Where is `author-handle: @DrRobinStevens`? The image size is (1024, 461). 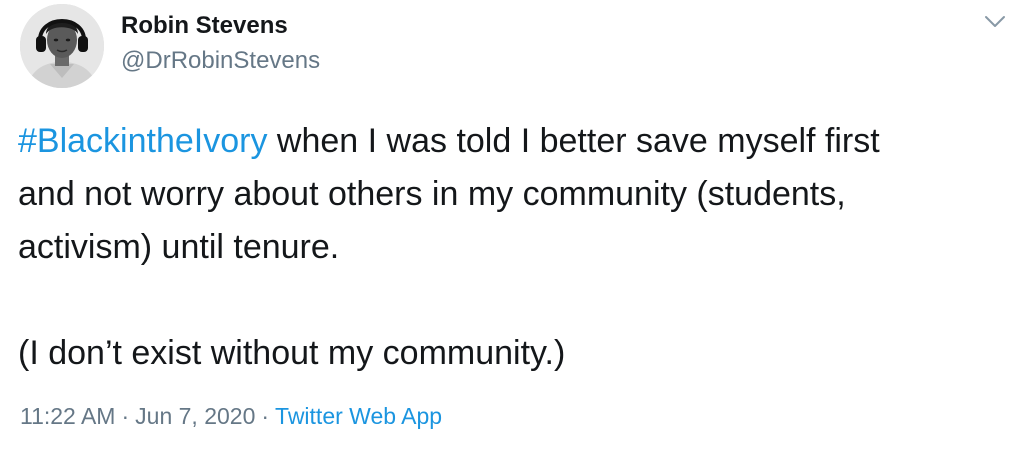 author-handle: @DrRobinStevens is located at coordinates (220, 61).